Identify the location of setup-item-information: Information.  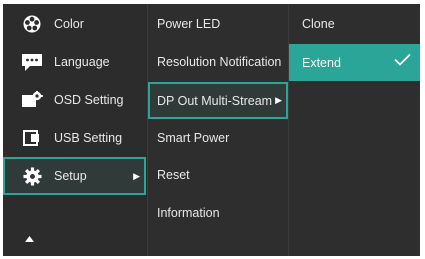
(218, 213).